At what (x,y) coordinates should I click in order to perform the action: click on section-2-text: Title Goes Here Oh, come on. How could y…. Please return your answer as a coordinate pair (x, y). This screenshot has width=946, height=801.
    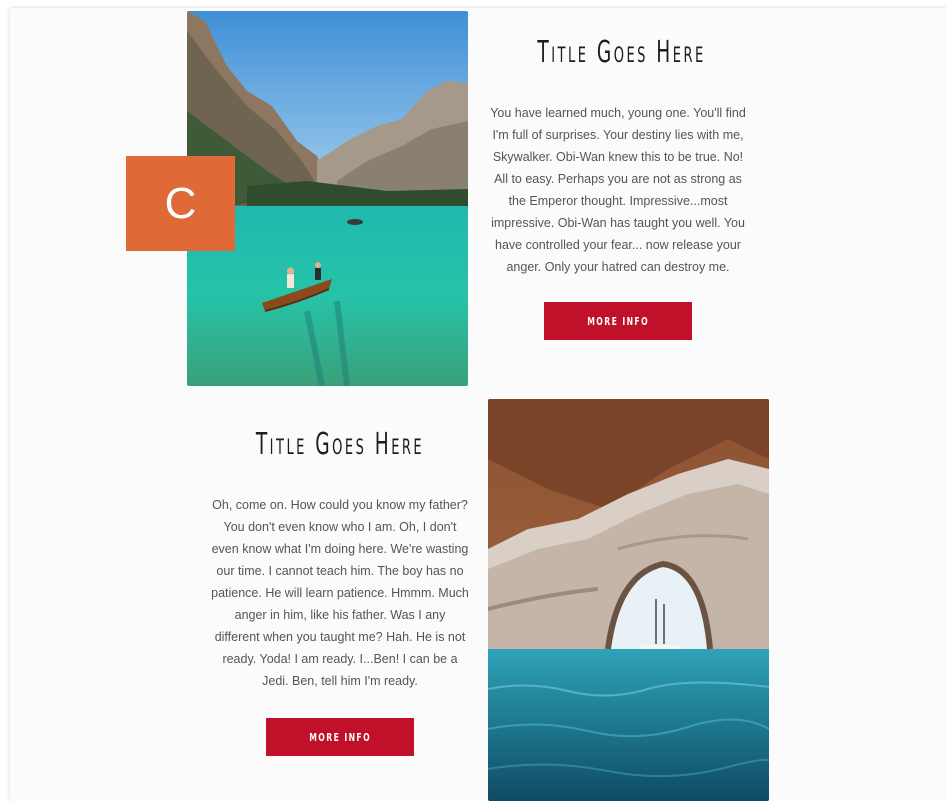
    Looking at the image, I should click on (340, 591).